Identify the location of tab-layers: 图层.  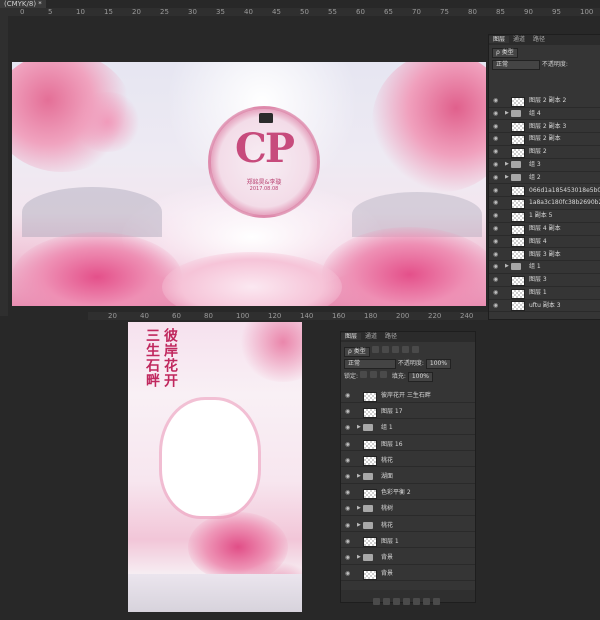
(499, 39).